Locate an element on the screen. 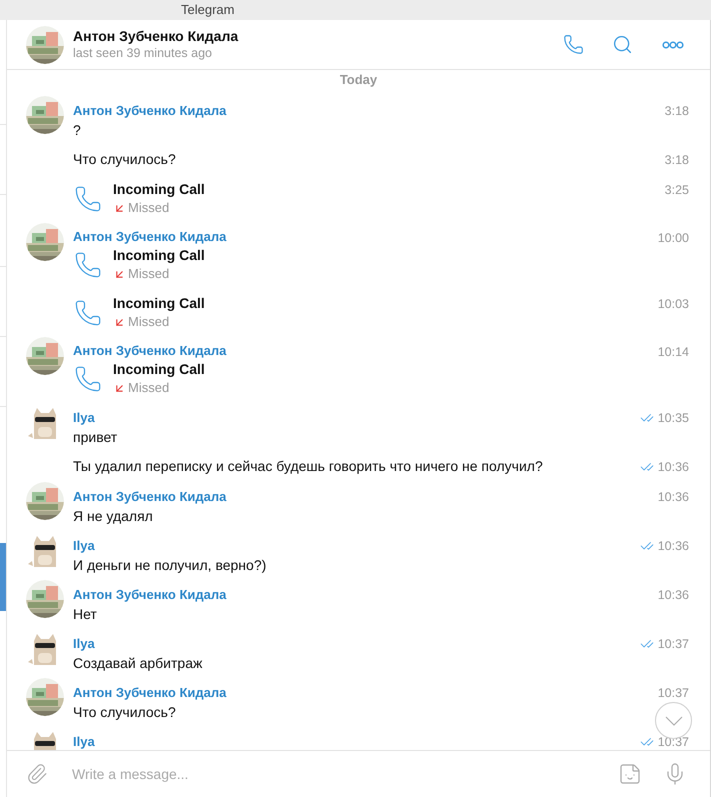 This screenshot has height=797, width=711. search-icon is located at coordinates (622, 44).